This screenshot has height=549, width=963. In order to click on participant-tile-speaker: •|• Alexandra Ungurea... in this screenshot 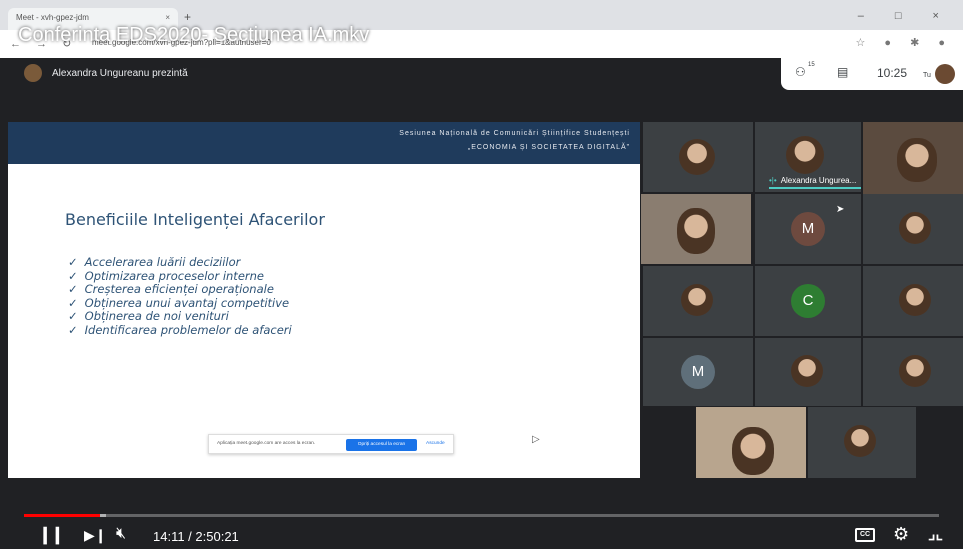, I will do `click(808, 157)`.